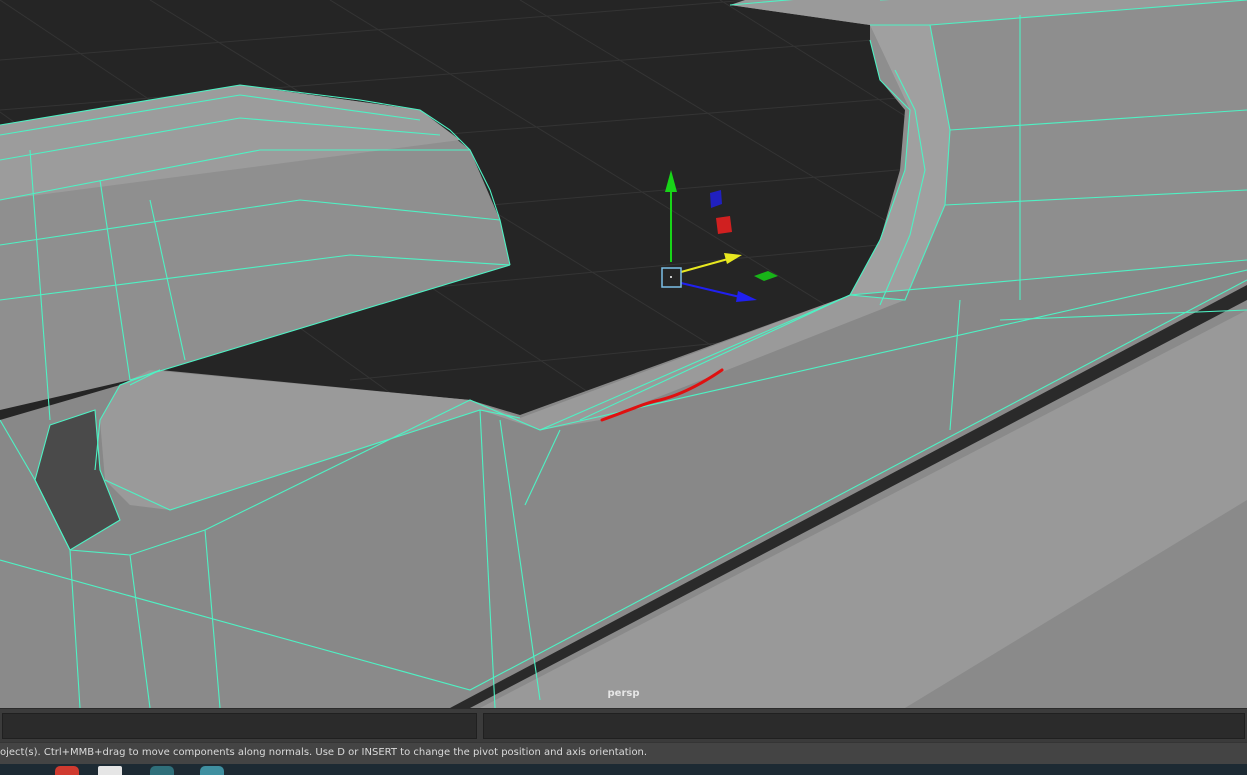 Image resolution: width=1247 pixels, height=775 pixels. Describe the element at coordinates (719, 236) in the screenshot. I see `move-manipulator` at that location.